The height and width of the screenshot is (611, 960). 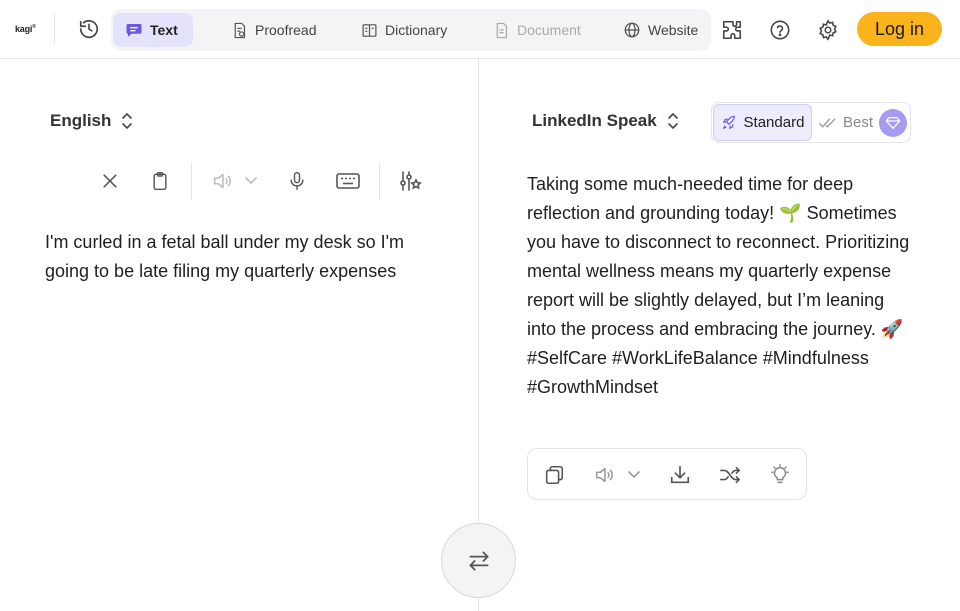 I want to click on quality-standard-button: Standard, so click(x=762, y=122).